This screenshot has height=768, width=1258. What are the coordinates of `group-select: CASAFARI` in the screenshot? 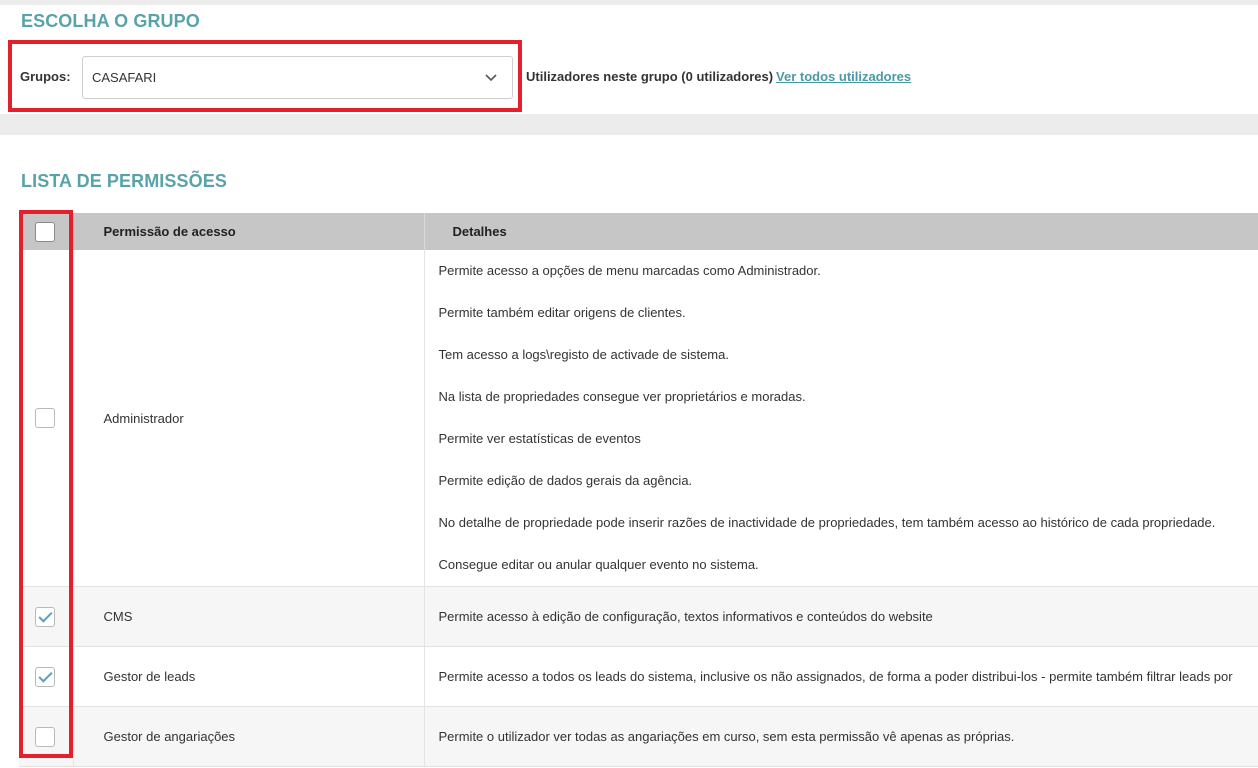 It's located at (297, 77).